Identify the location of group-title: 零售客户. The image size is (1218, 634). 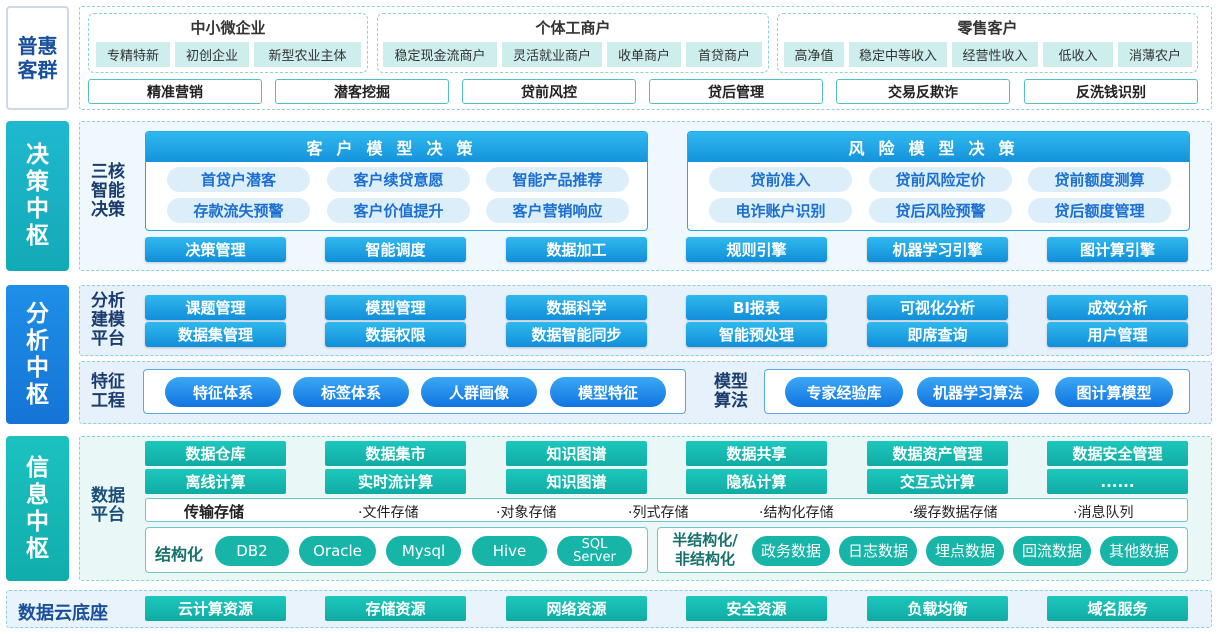
(987, 28).